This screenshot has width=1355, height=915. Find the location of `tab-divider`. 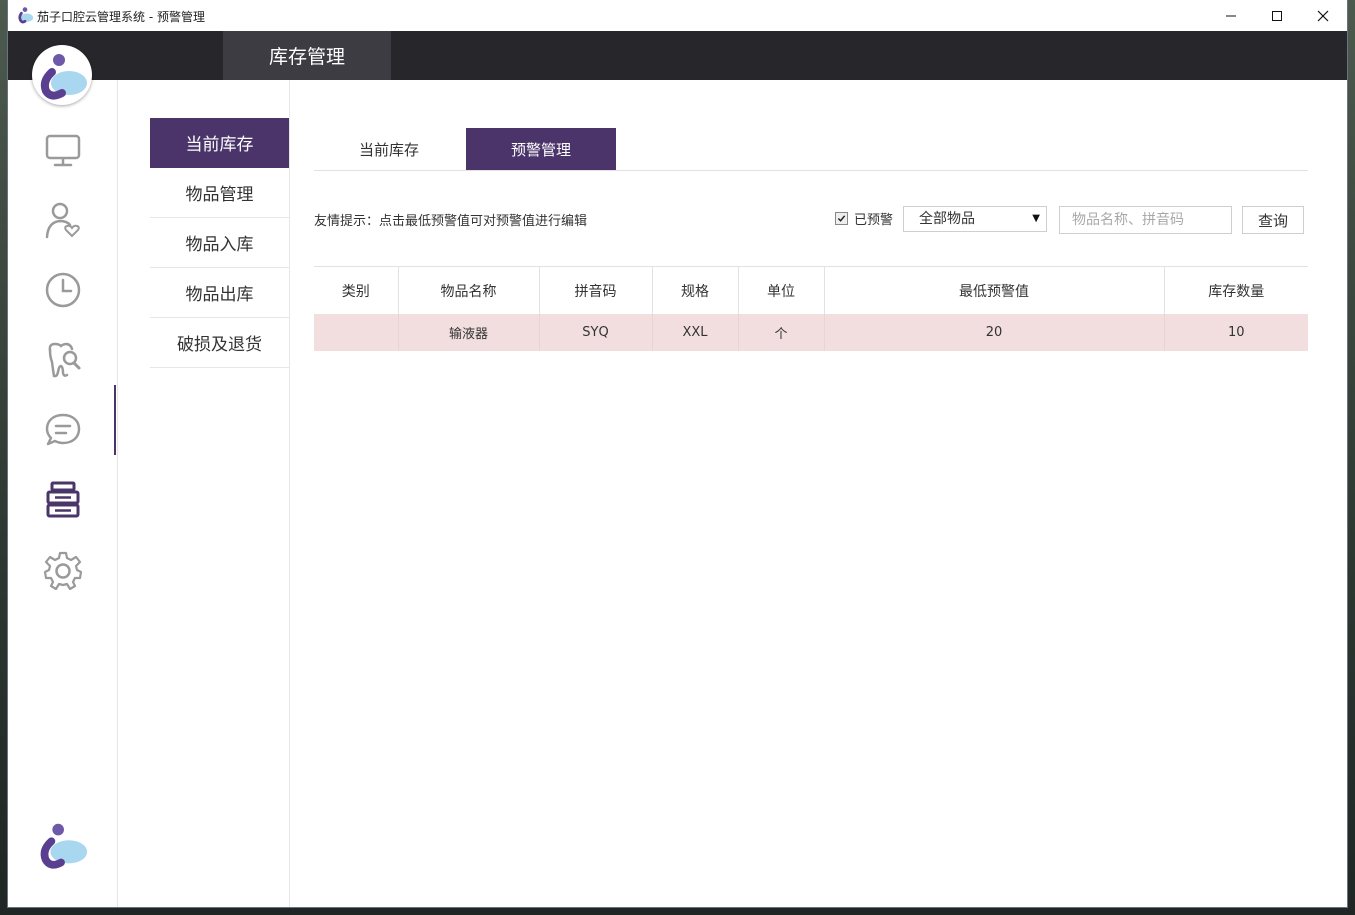

tab-divider is located at coordinates (811, 170).